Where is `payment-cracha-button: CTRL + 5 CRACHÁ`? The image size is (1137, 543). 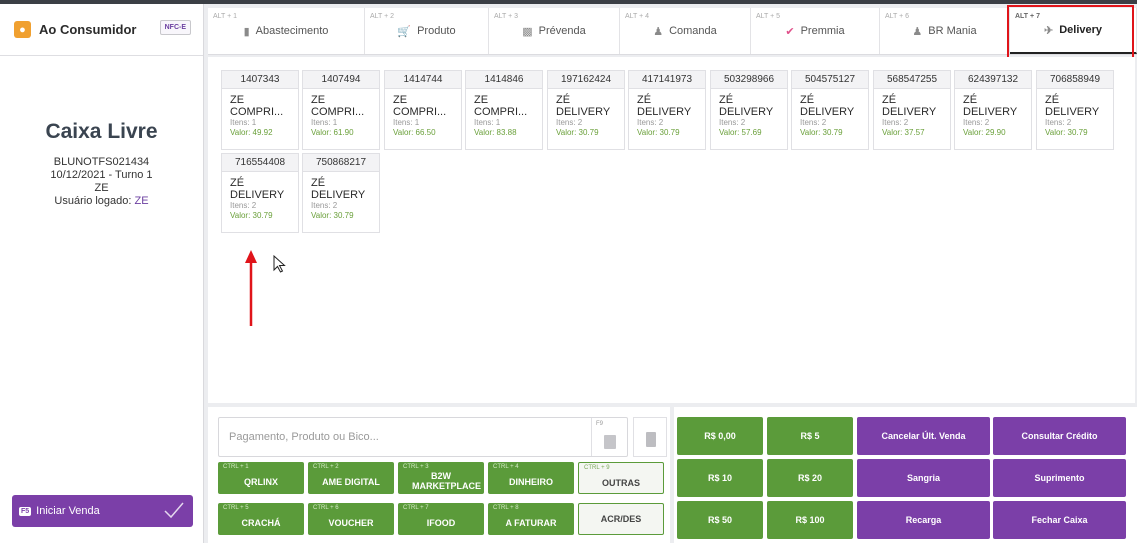
payment-cracha-button: CTRL + 5 CRACHÁ is located at coordinates (261, 519).